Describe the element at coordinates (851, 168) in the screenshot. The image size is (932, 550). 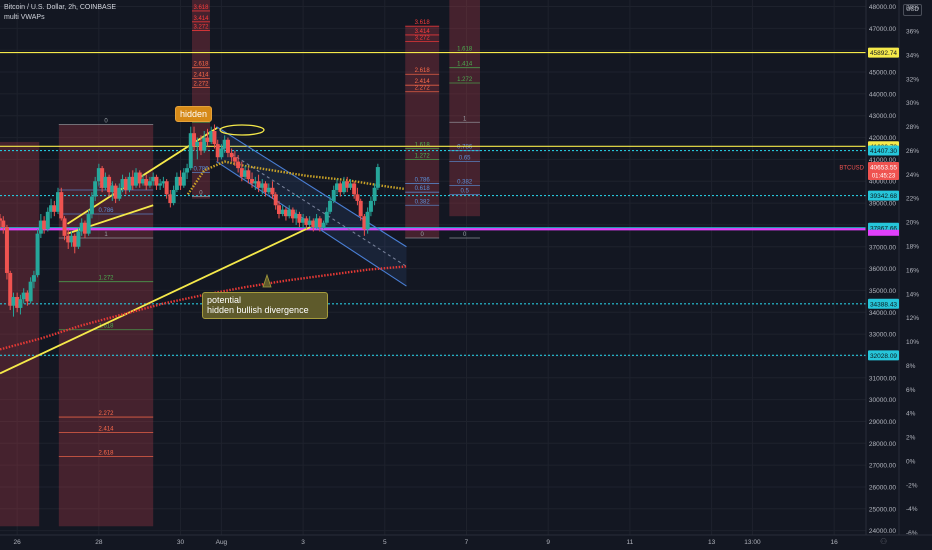
I see `last-price-symbol: BTCUSD` at that location.